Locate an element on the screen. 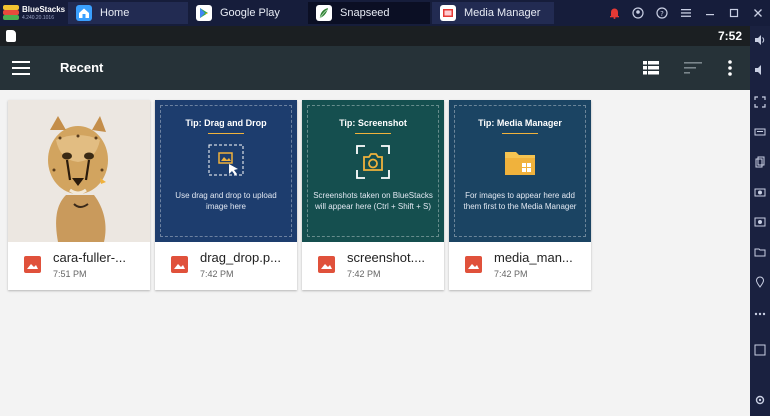  sort-icon is located at coordinates (693, 68).